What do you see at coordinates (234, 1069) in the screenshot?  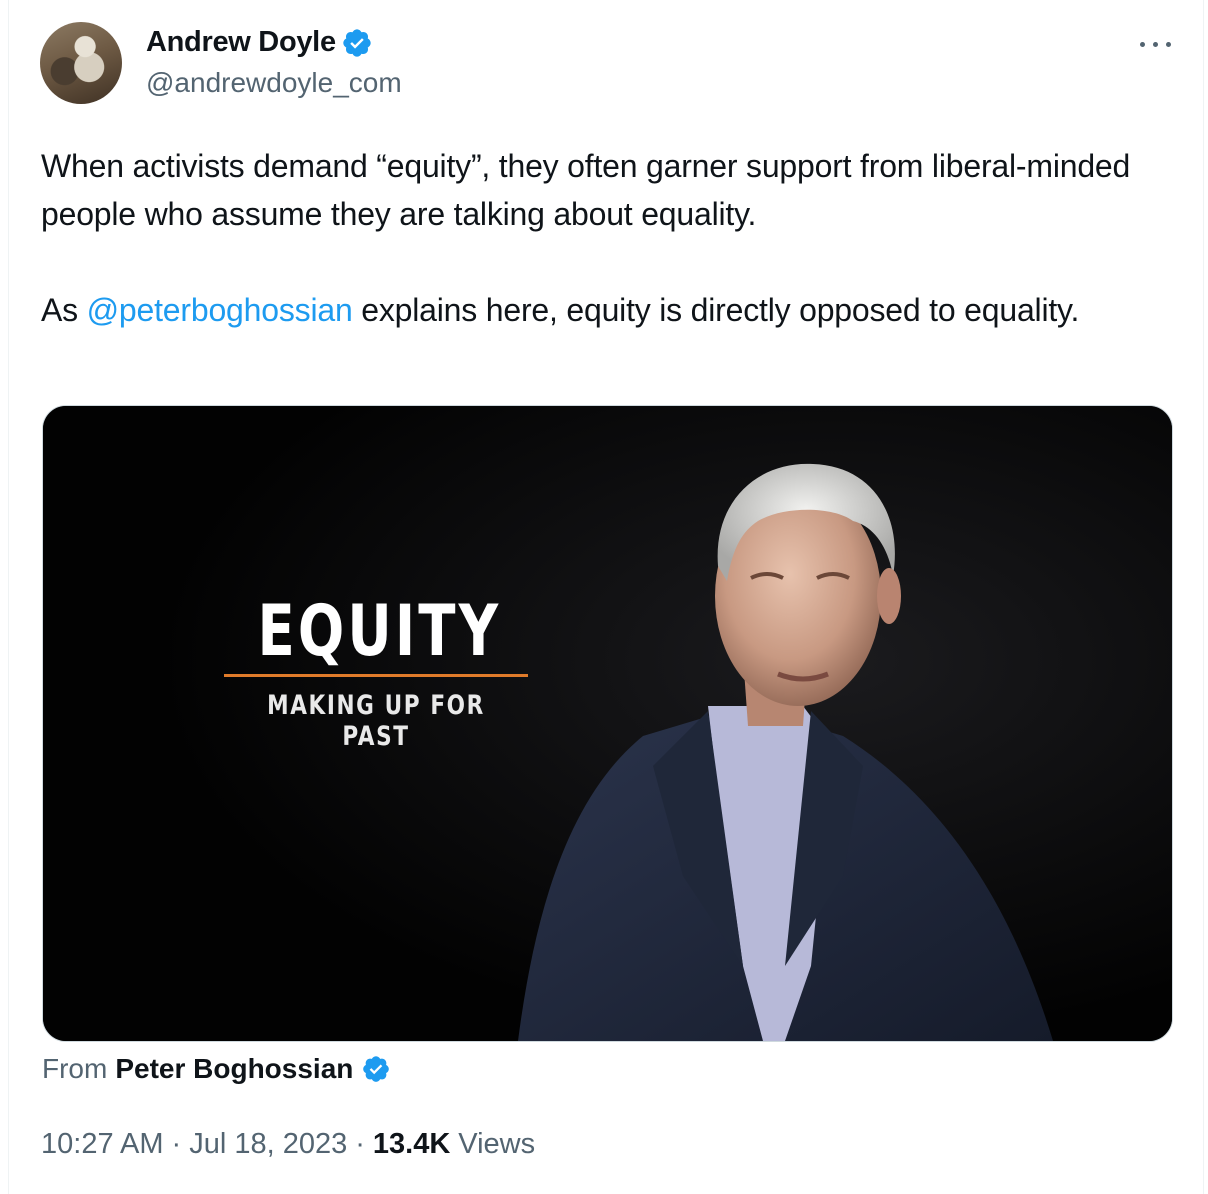 I see `from-name-link: Peter Boghossian` at bounding box center [234, 1069].